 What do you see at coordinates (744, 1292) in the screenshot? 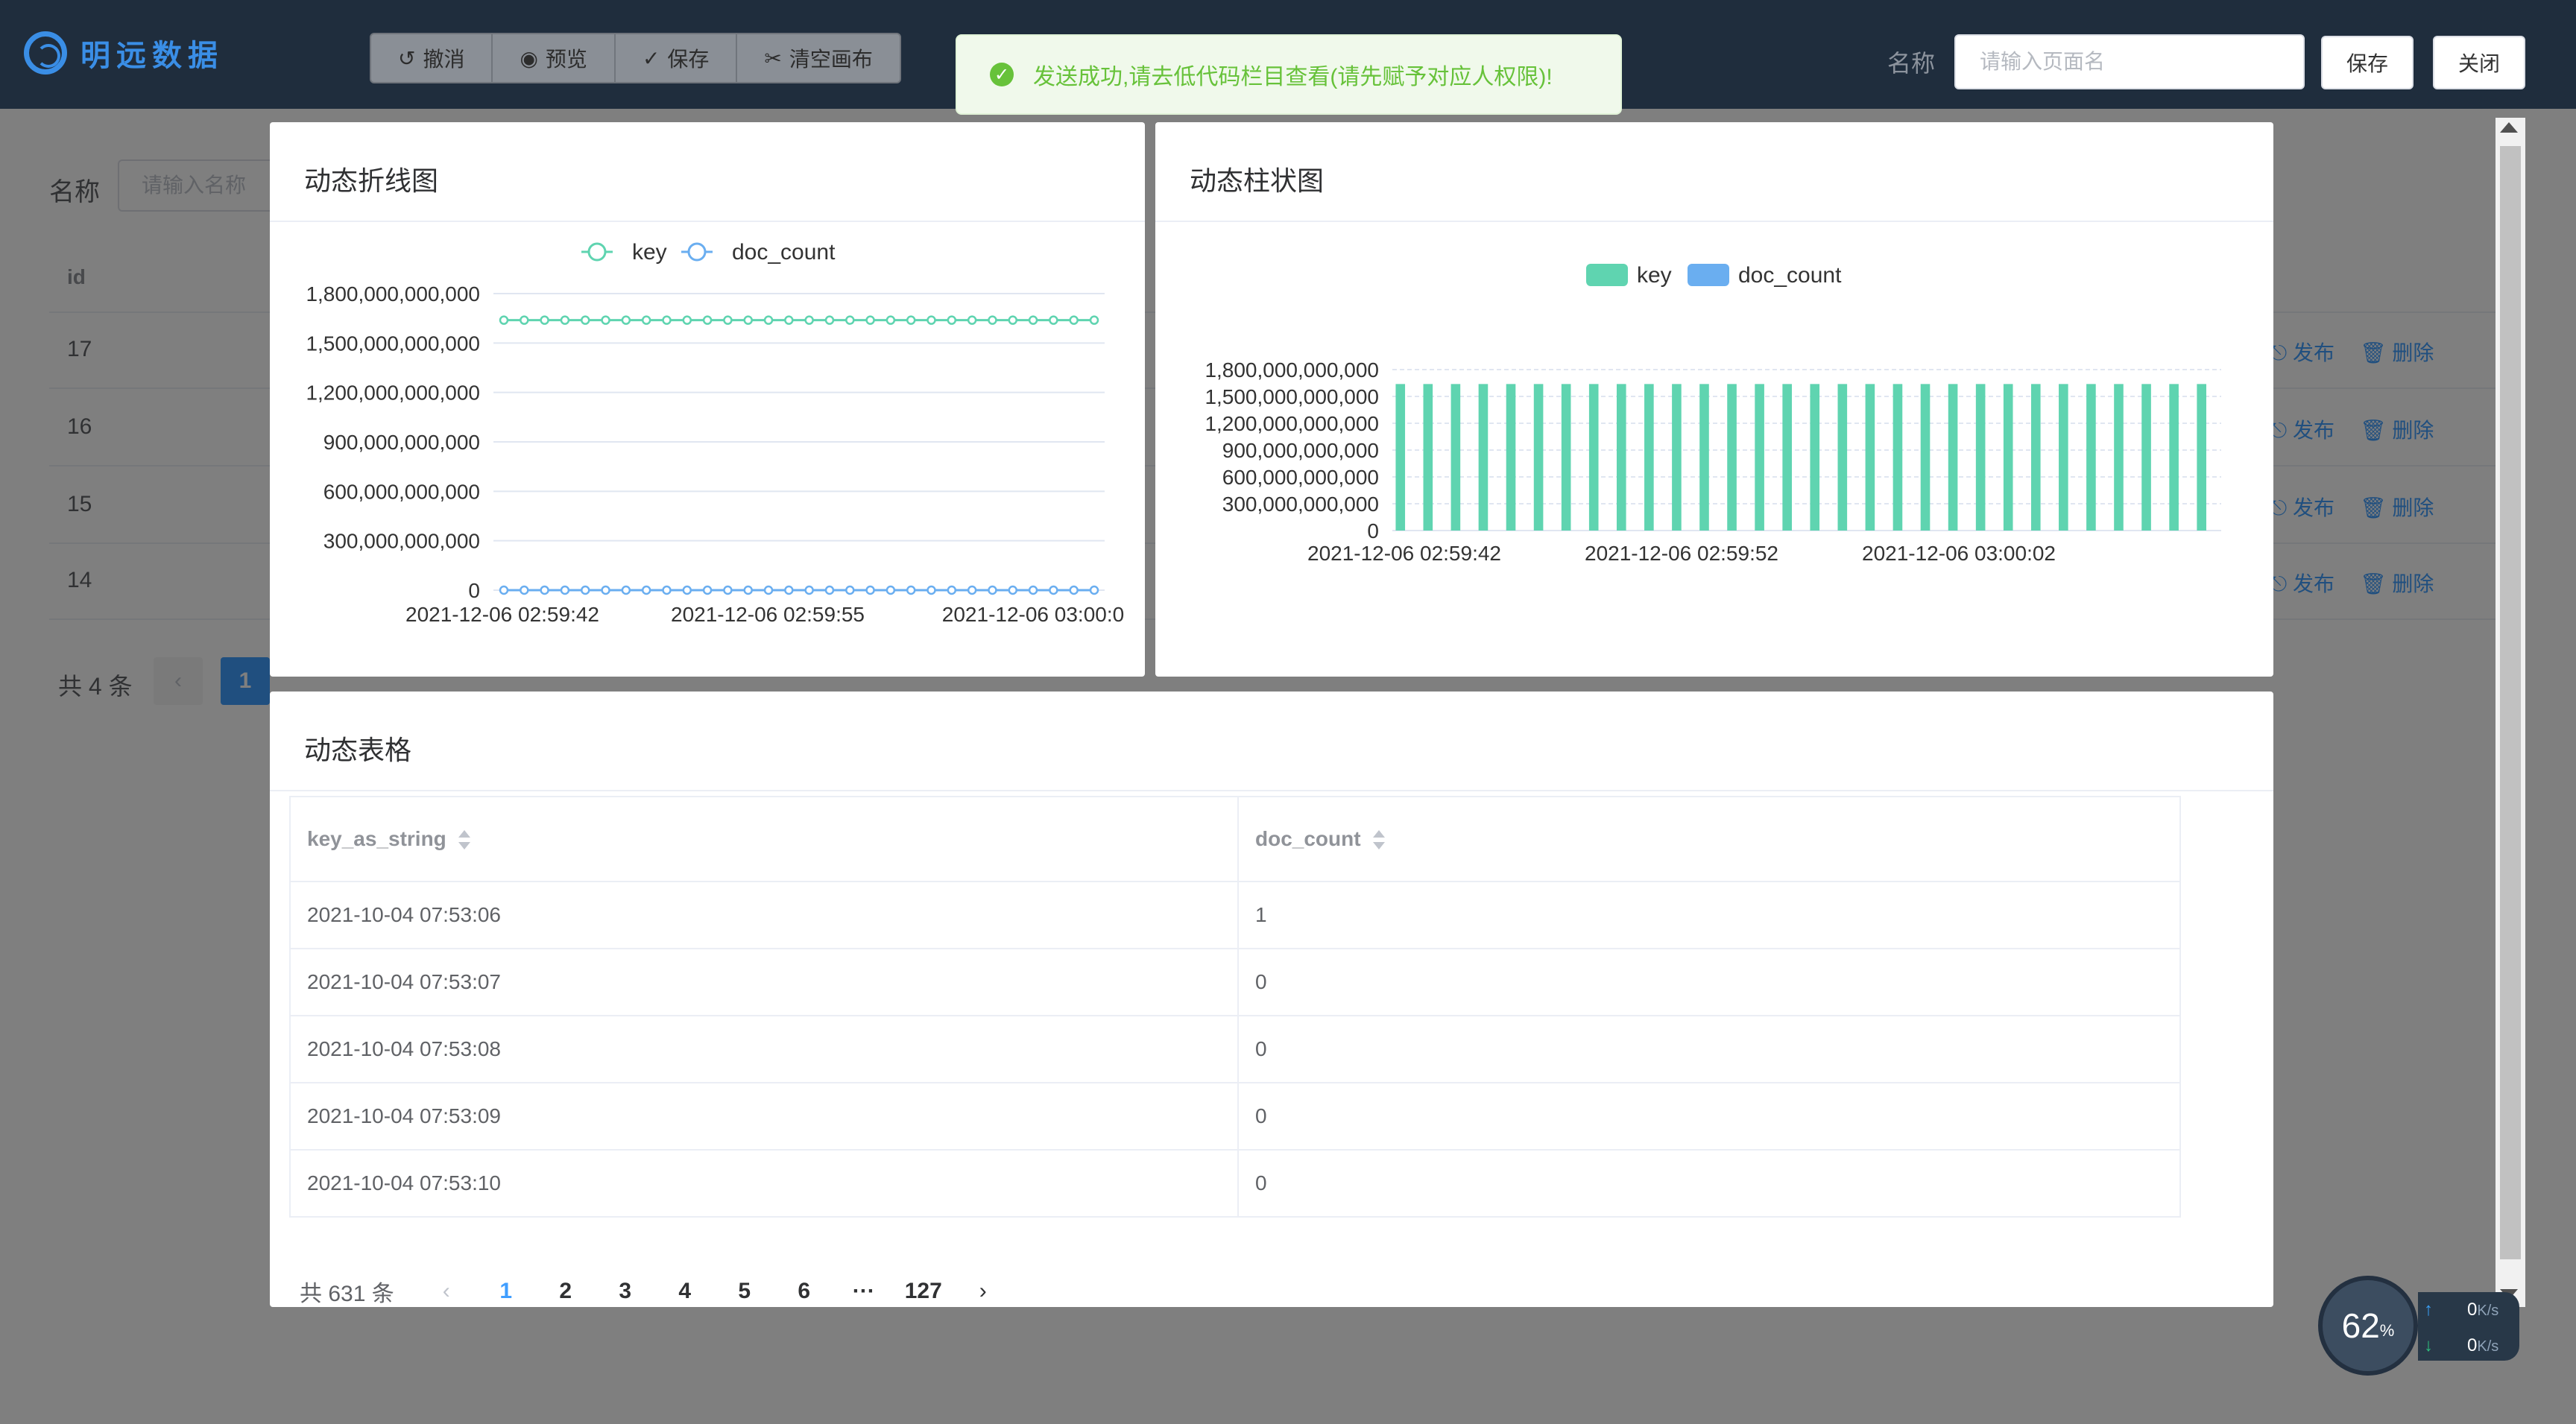
I see `page-5-button: 5` at bounding box center [744, 1292].